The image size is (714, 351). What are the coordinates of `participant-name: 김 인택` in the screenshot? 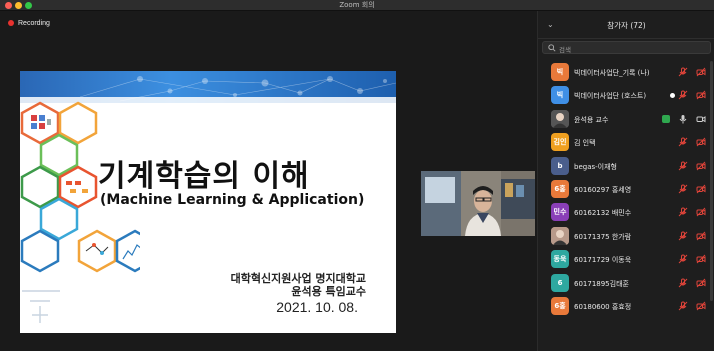 It's located at (585, 143).